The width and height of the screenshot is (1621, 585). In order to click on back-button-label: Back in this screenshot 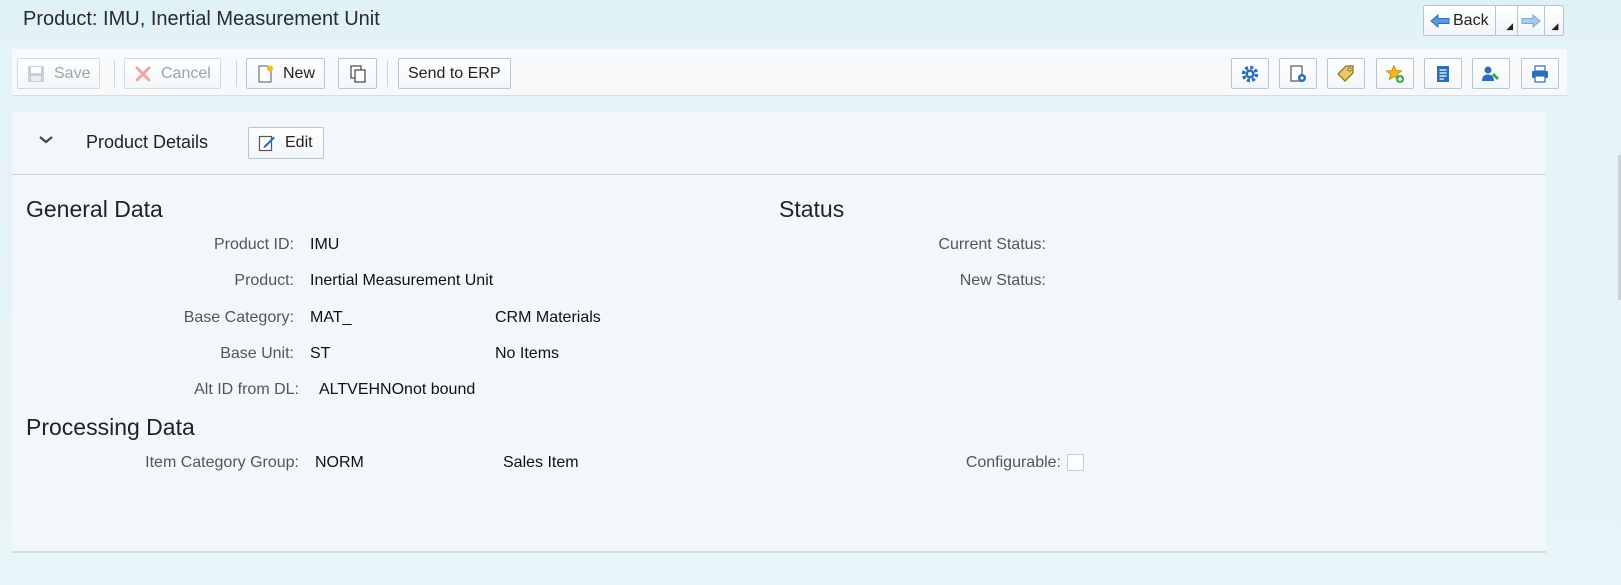, I will do `click(1471, 20)`.